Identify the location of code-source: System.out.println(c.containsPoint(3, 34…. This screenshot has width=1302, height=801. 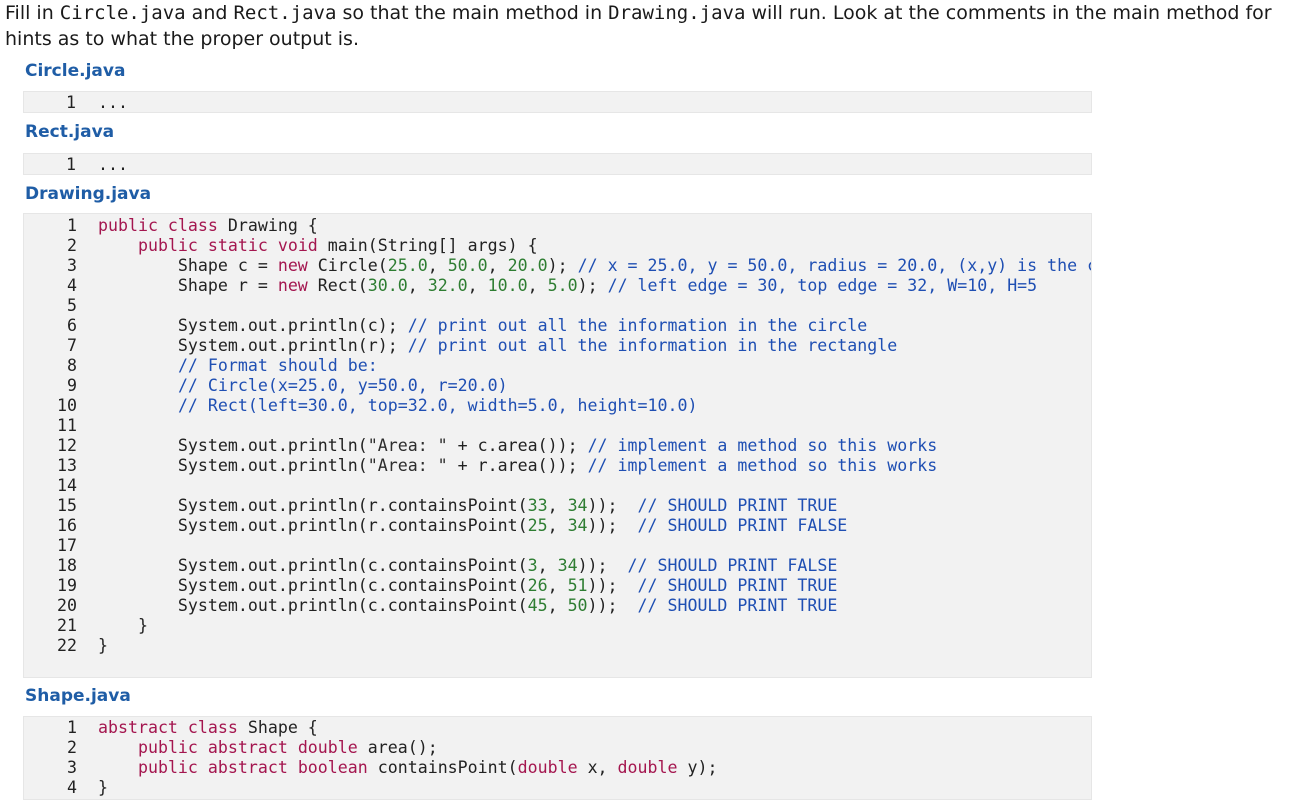
(457, 565).